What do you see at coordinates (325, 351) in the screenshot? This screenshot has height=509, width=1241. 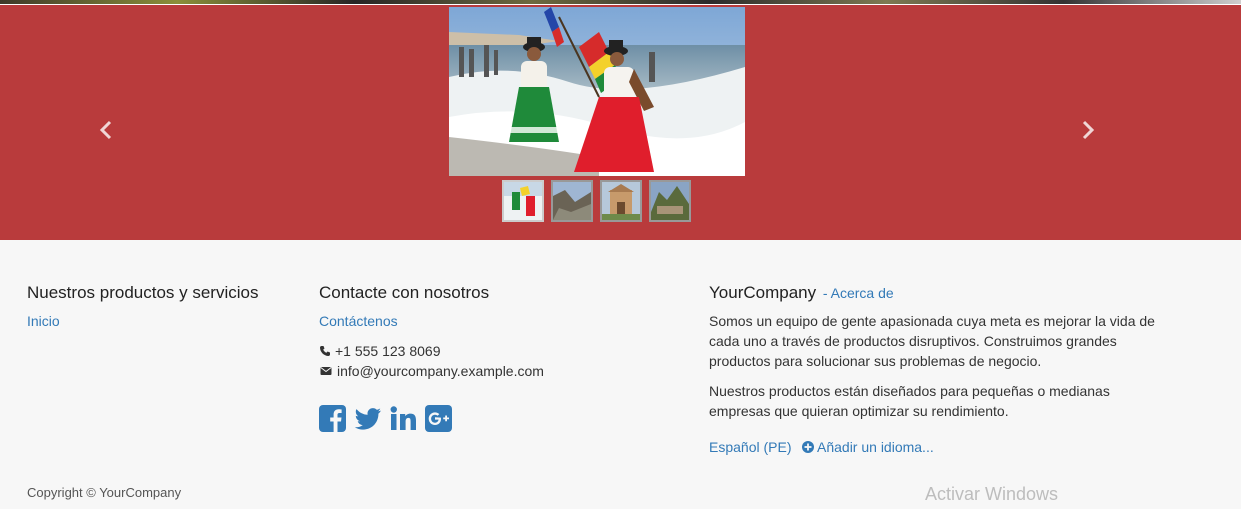 I see `phone-icon` at bounding box center [325, 351].